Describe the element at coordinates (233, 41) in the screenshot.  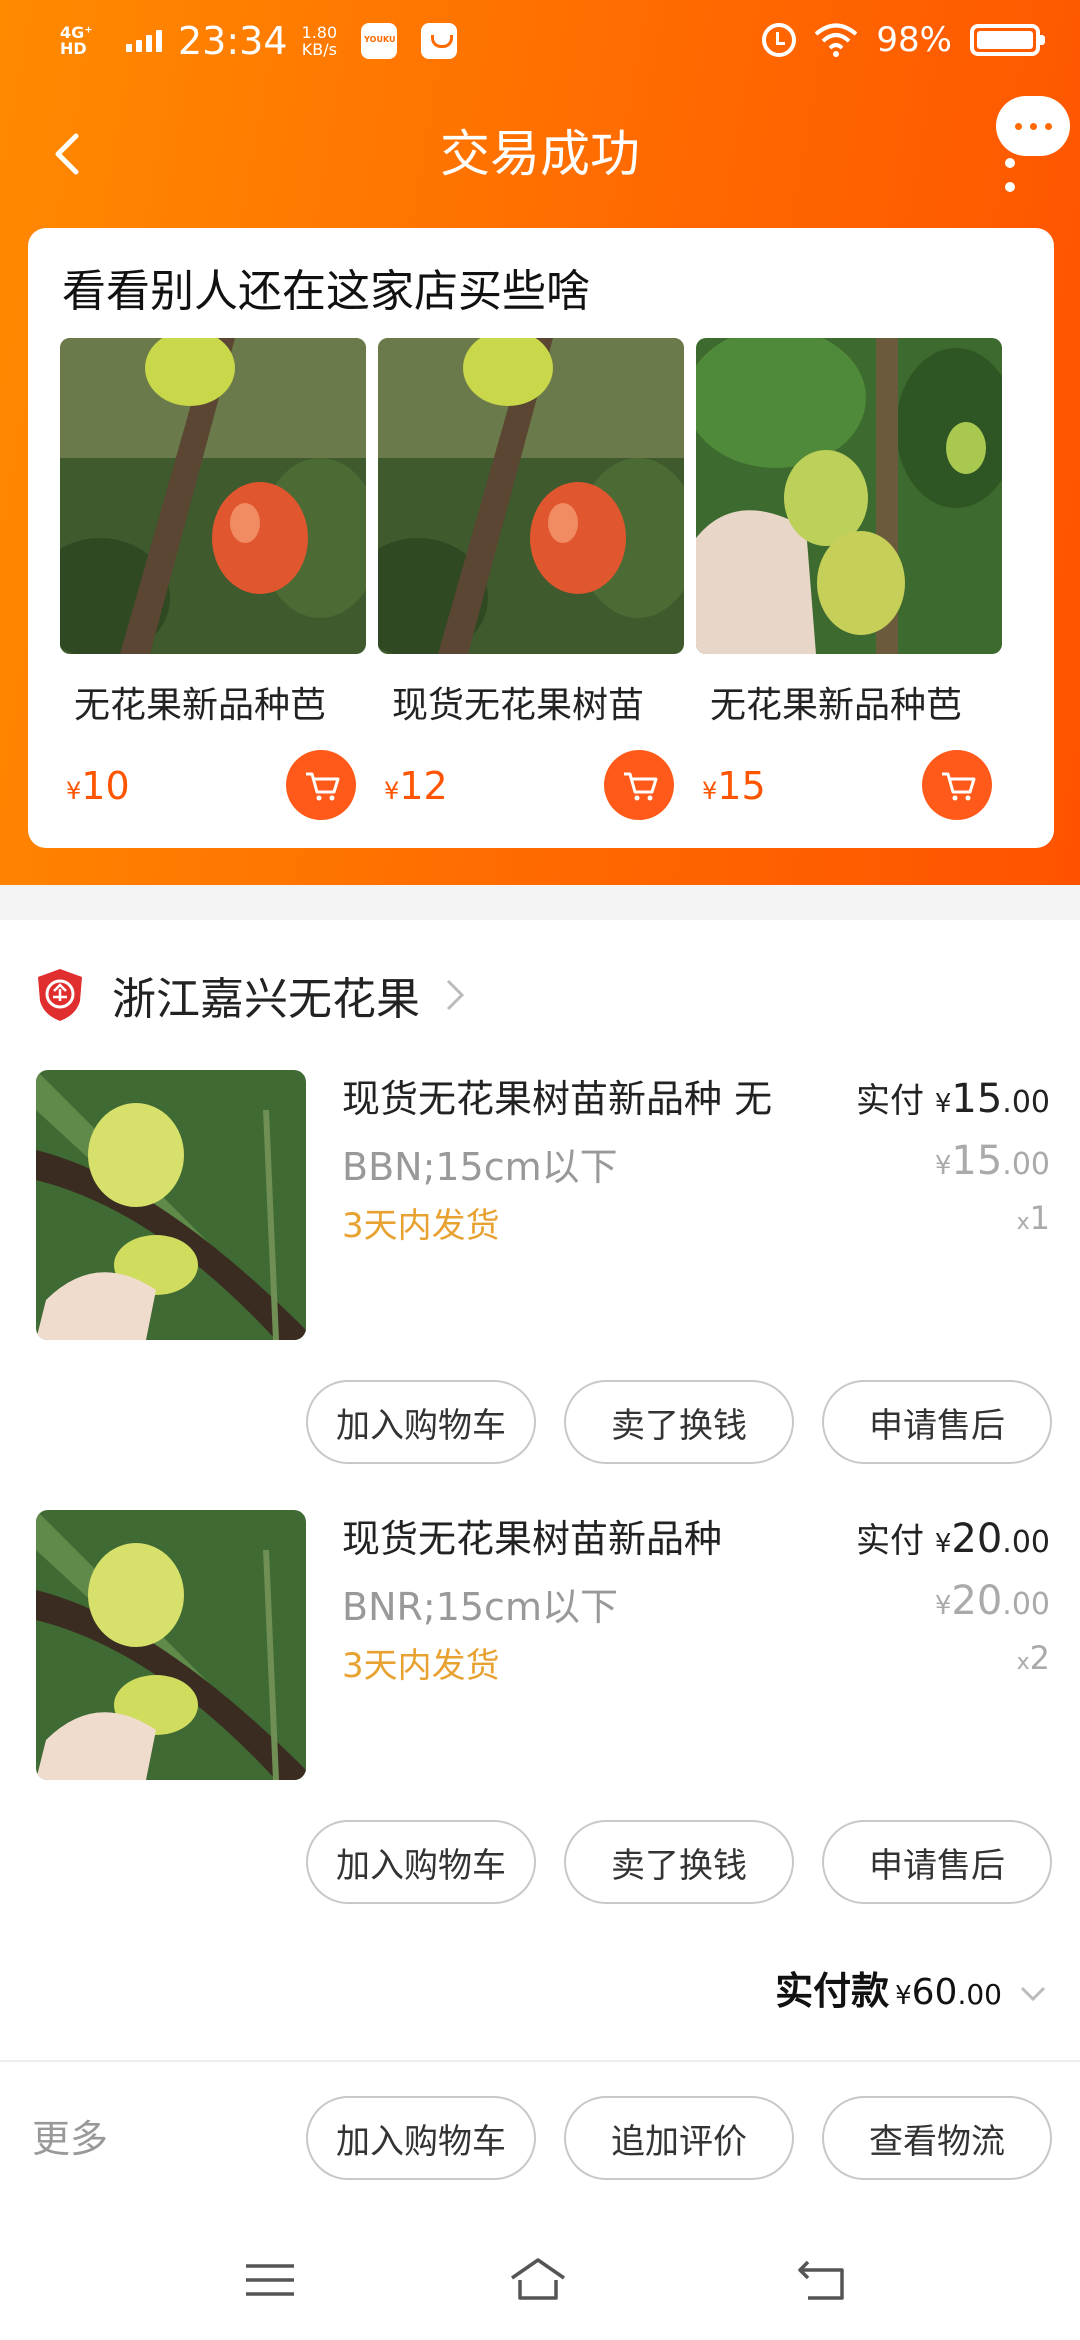
I see `clock: 23:34` at that location.